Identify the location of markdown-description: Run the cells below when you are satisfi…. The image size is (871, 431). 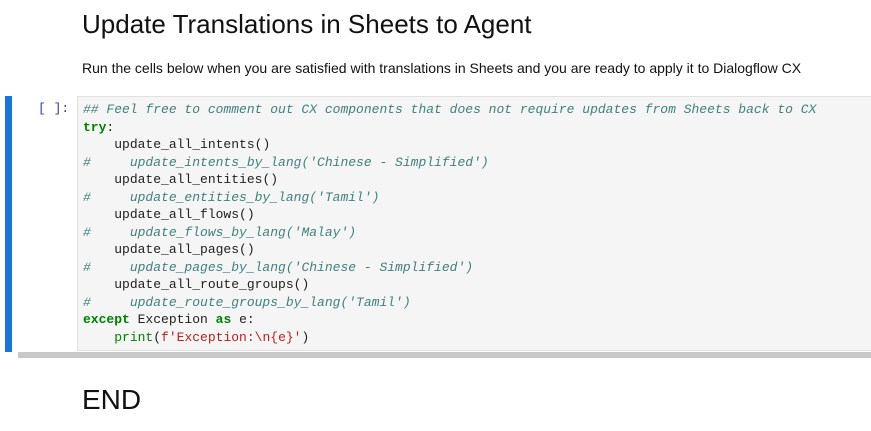
(442, 68).